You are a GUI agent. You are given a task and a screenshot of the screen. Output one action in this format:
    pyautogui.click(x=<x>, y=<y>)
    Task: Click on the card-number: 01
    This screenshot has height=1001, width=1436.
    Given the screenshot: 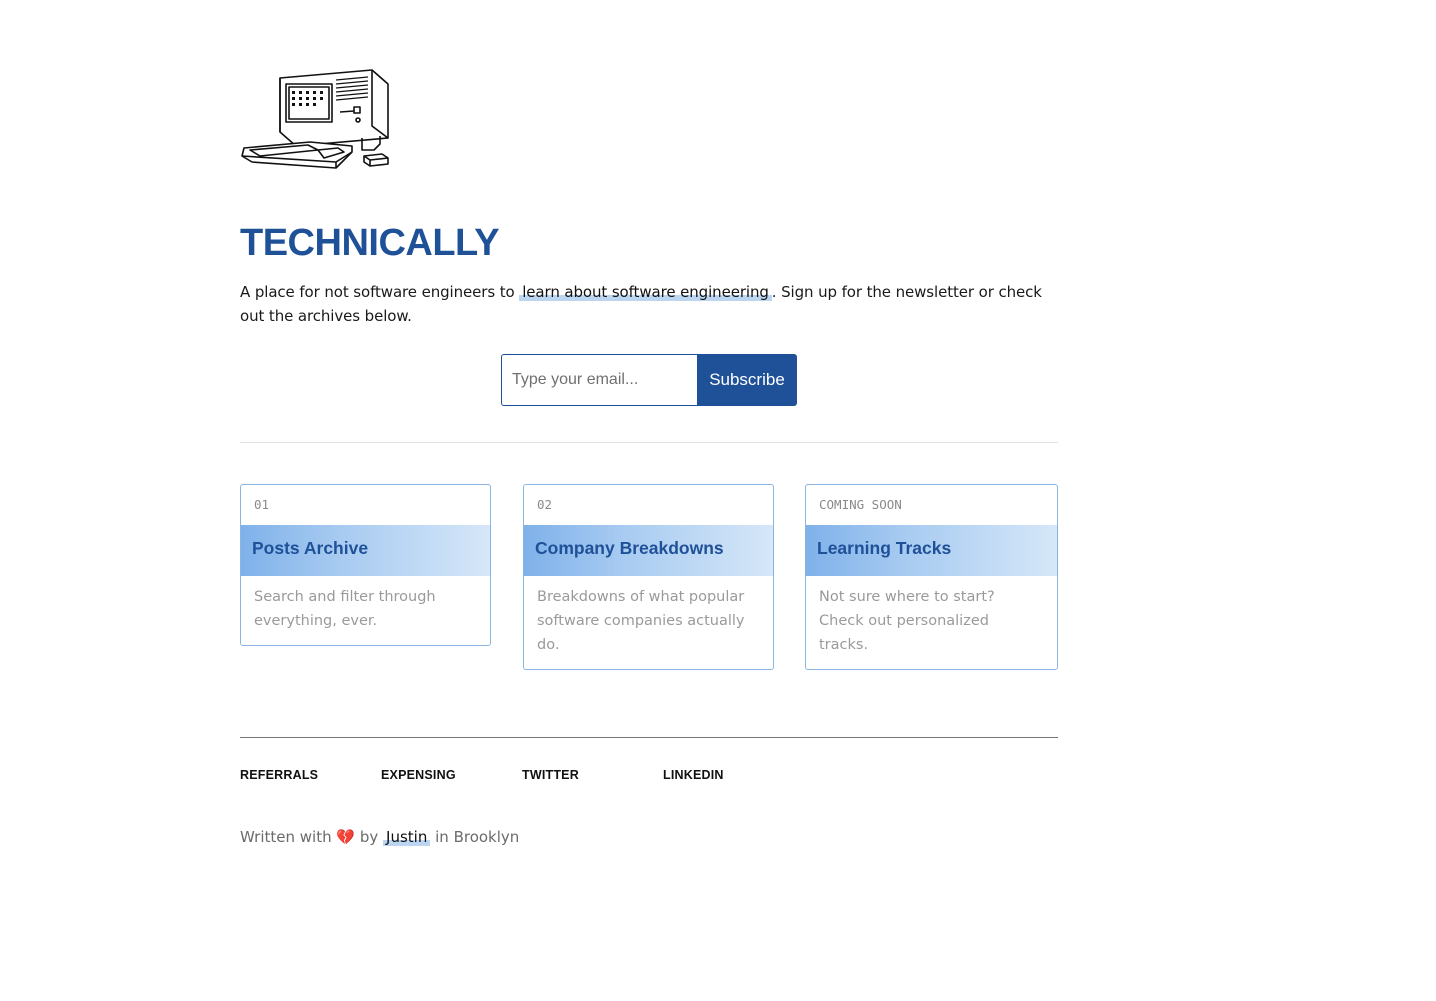 What is the action you would take?
    pyautogui.click(x=262, y=504)
    